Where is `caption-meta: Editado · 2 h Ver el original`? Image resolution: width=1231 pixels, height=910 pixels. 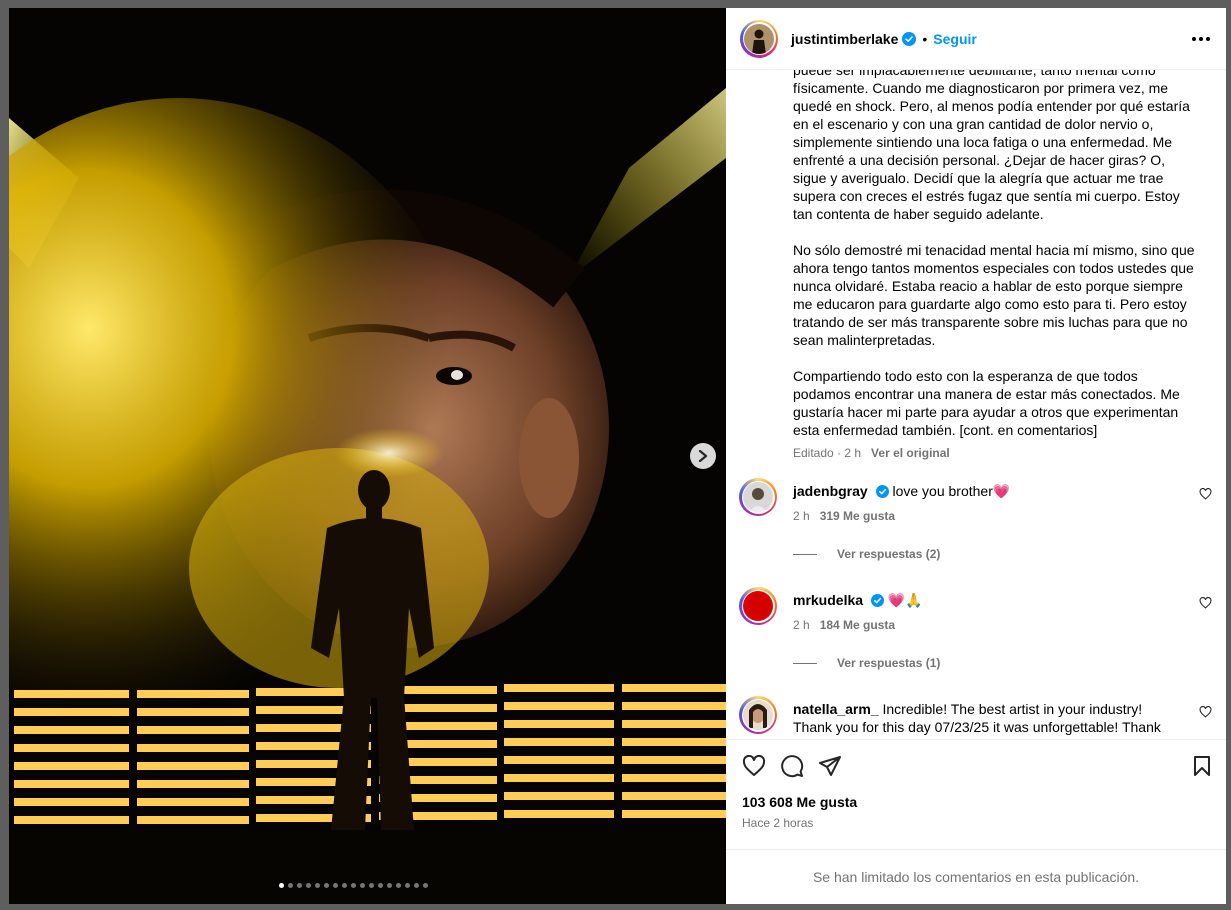
caption-meta: Editado · 2 h Ver el original is located at coordinates (995, 453).